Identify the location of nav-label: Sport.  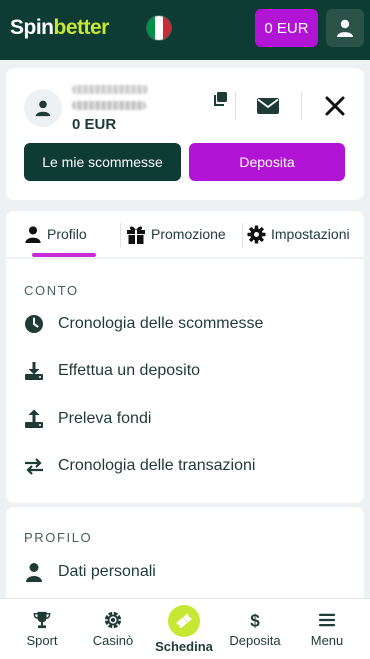
(42, 640).